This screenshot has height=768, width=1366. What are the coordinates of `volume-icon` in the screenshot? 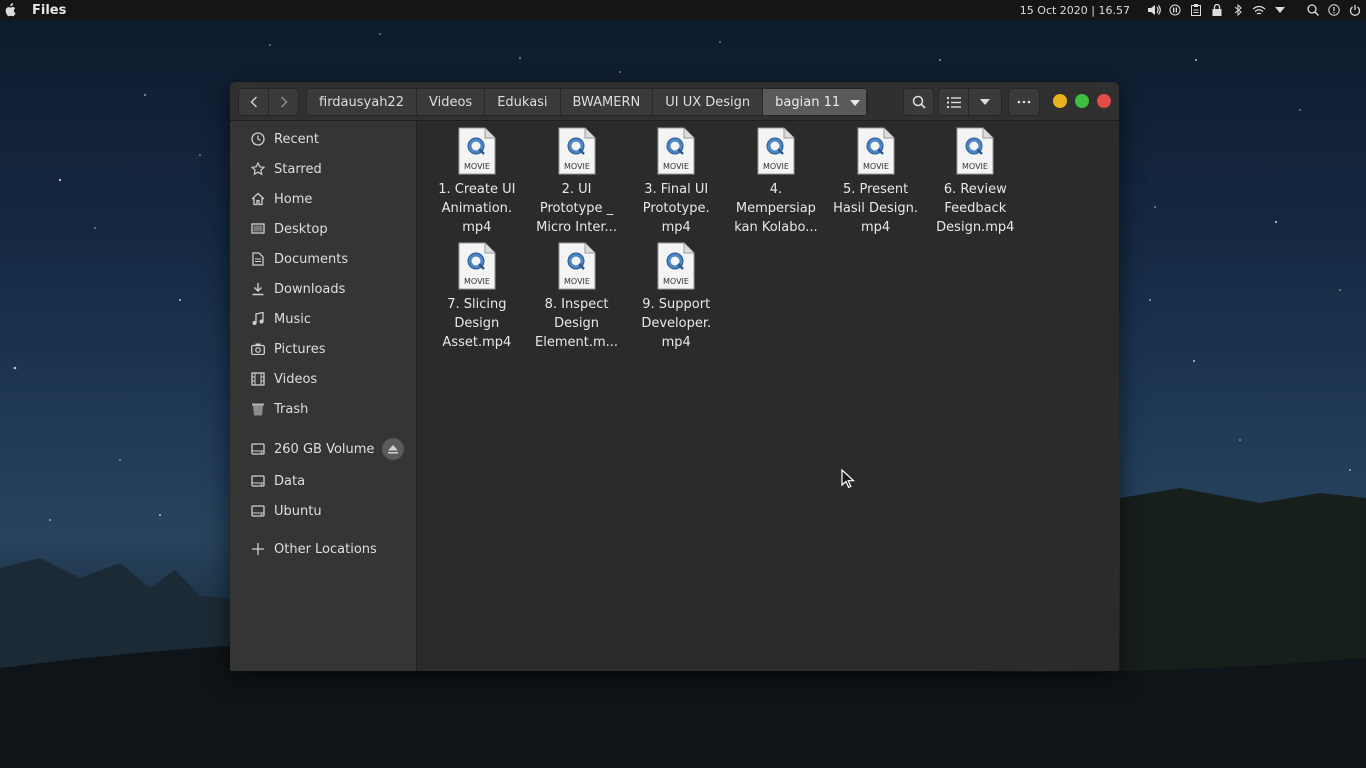 It's located at (1154, 10).